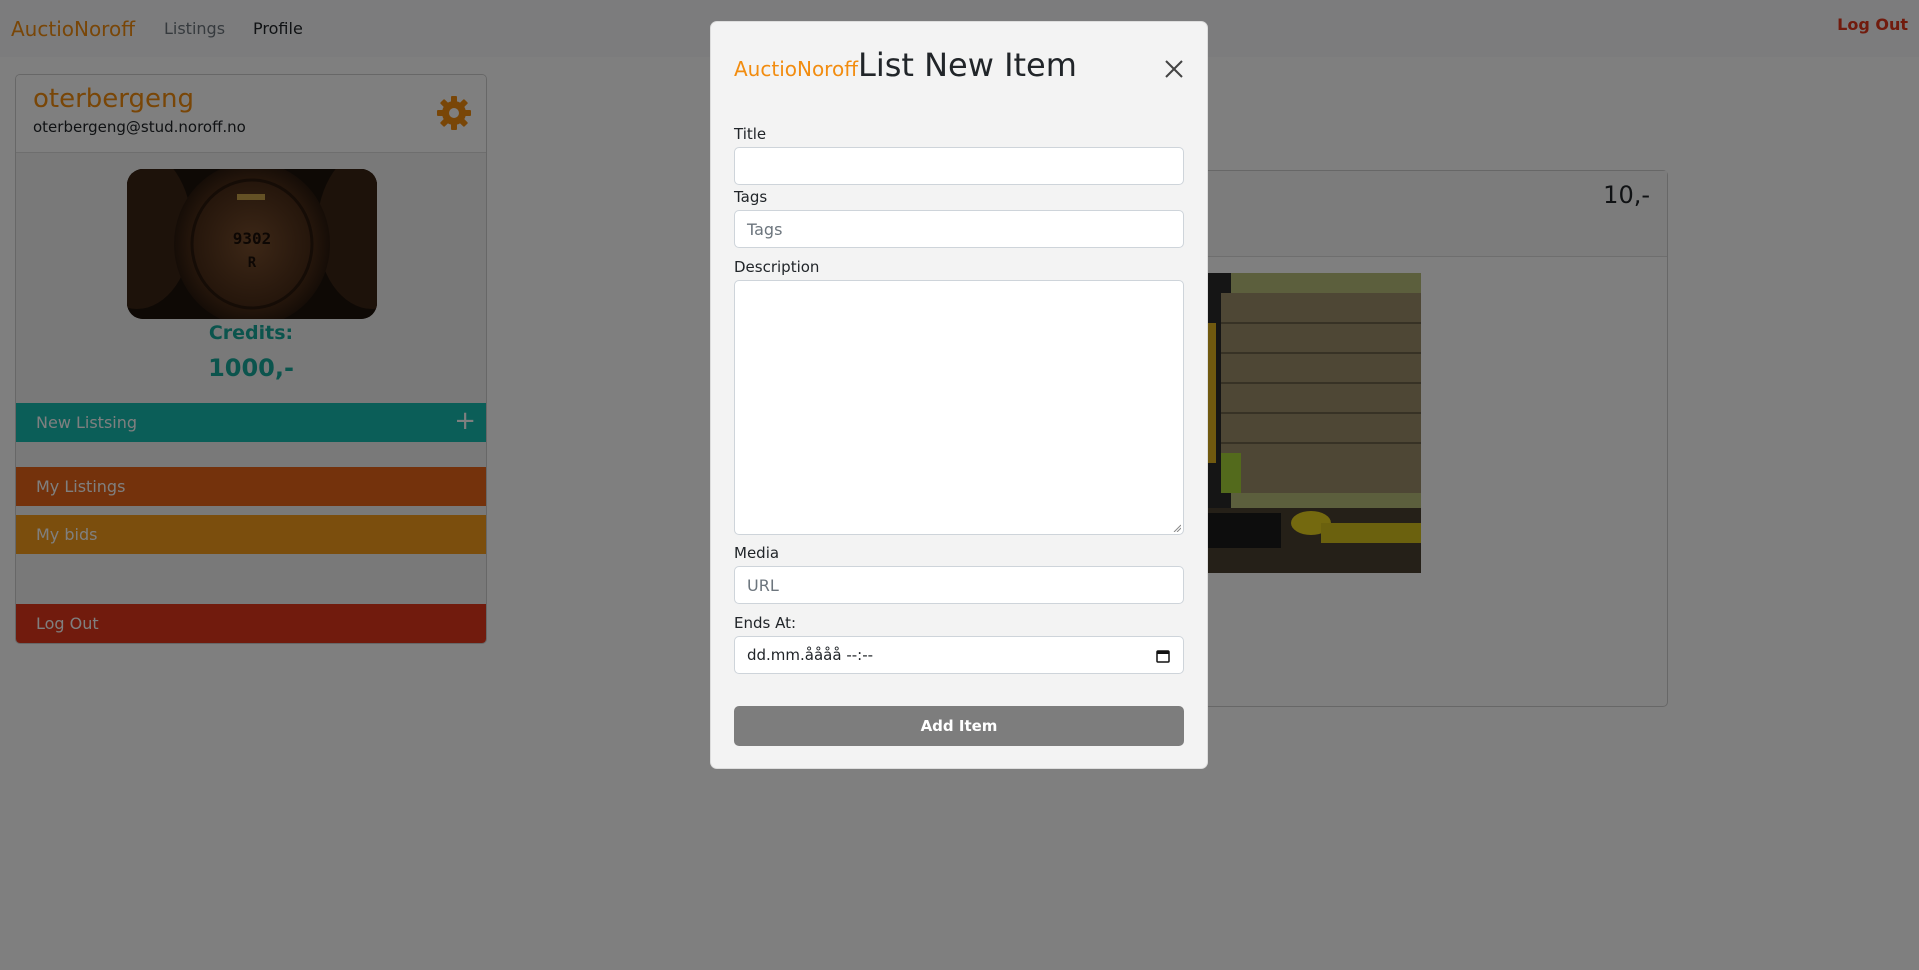 The width and height of the screenshot is (1919, 970). What do you see at coordinates (959, 726) in the screenshot?
I see `add-item-button: Add Item` at bounding box center [959, 726].